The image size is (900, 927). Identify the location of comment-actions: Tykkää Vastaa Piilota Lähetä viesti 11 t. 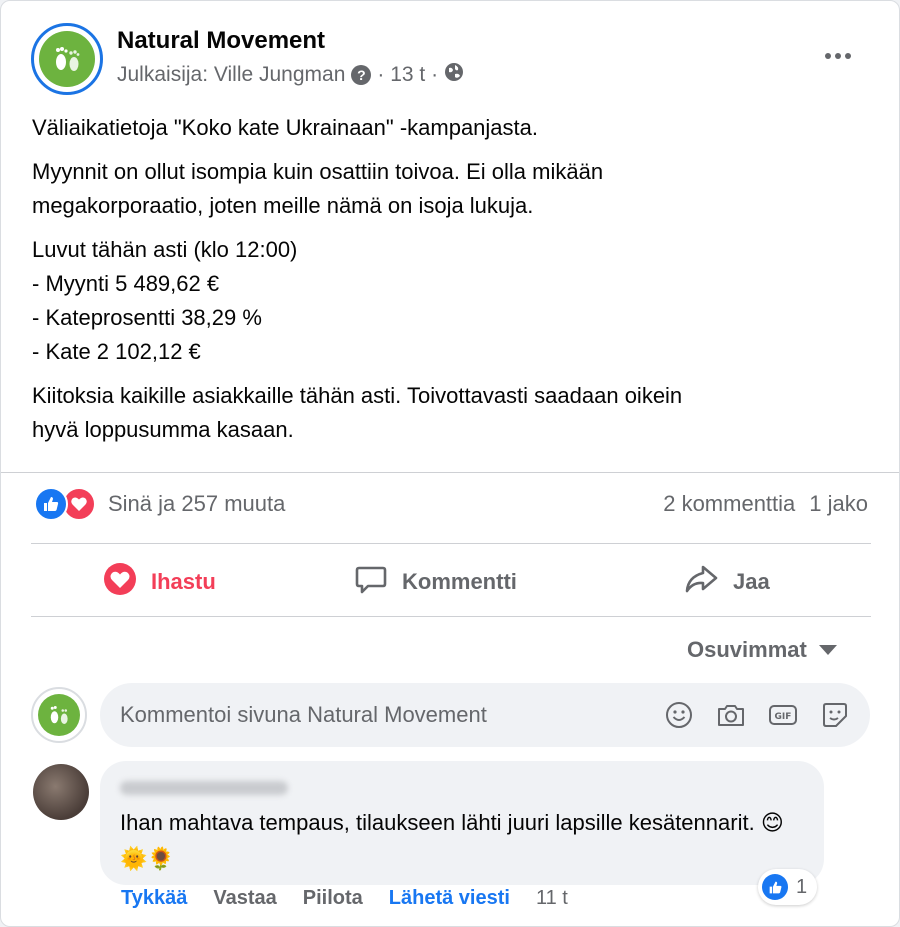
(344, 898).